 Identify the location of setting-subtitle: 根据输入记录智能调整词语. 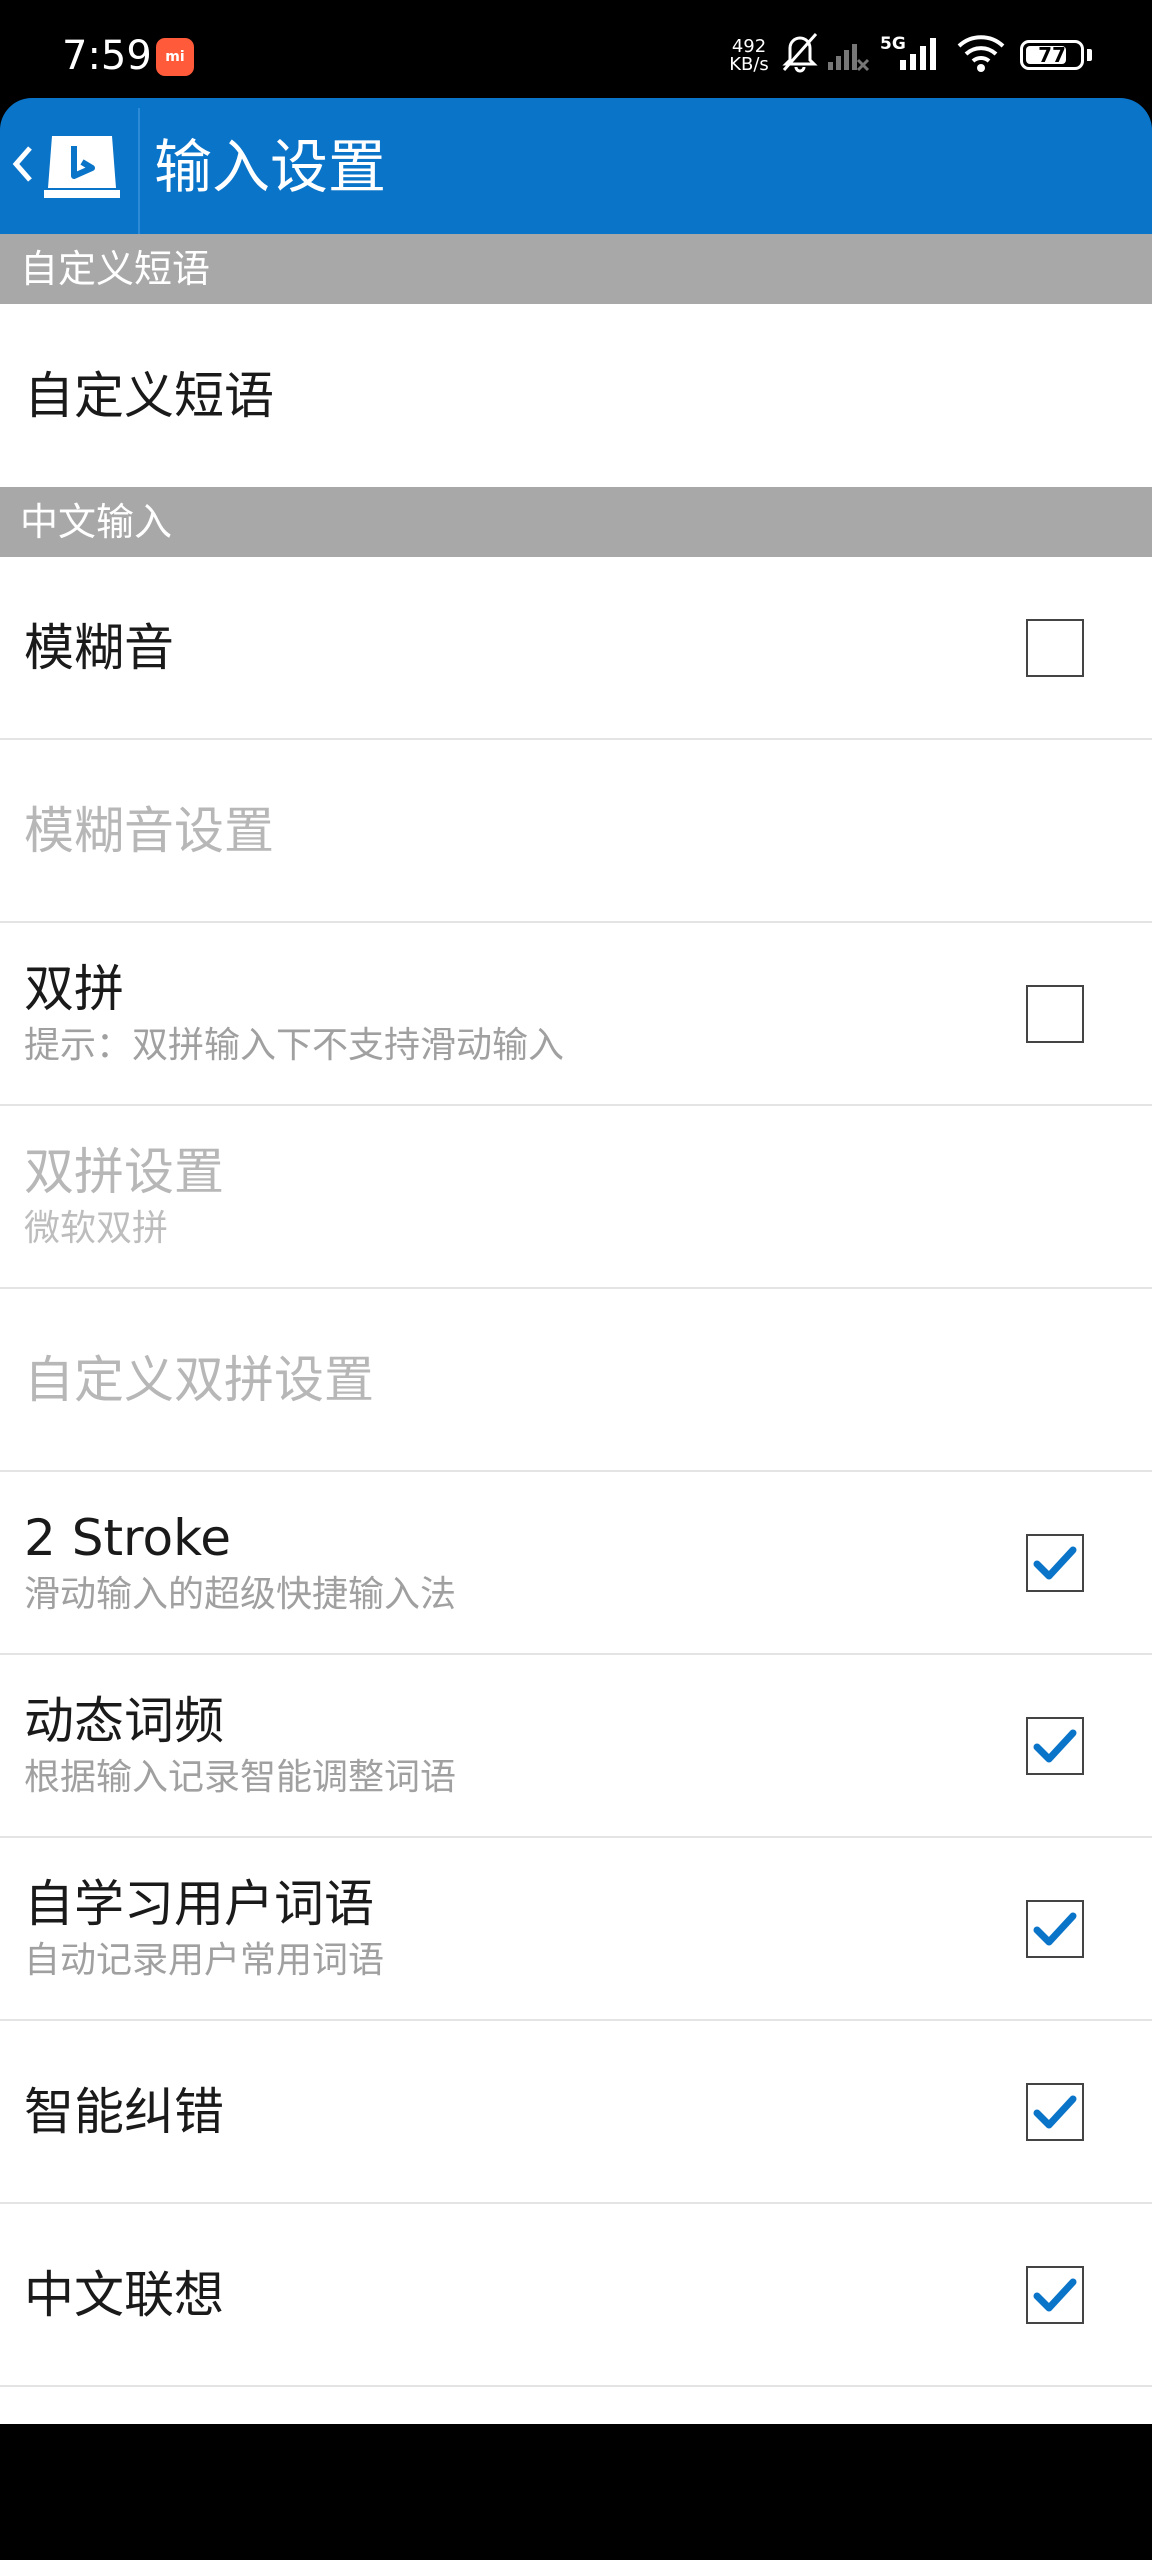
(240, 1777).